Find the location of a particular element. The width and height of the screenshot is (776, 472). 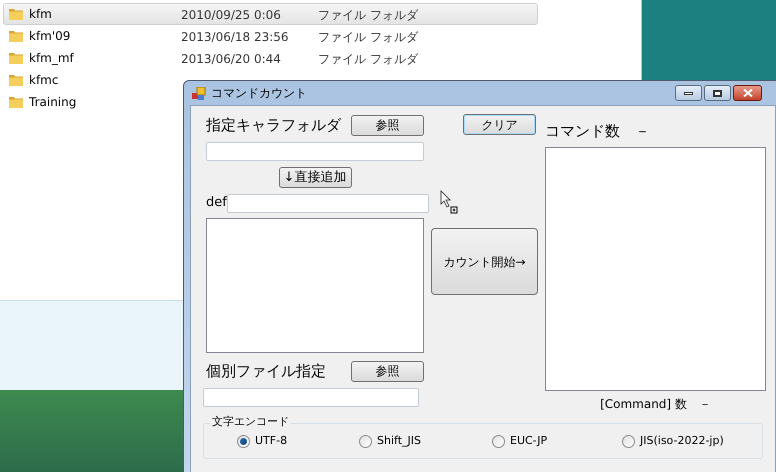

file-date: 2013/06/18 23:56 is located at coordinates (235, 37).